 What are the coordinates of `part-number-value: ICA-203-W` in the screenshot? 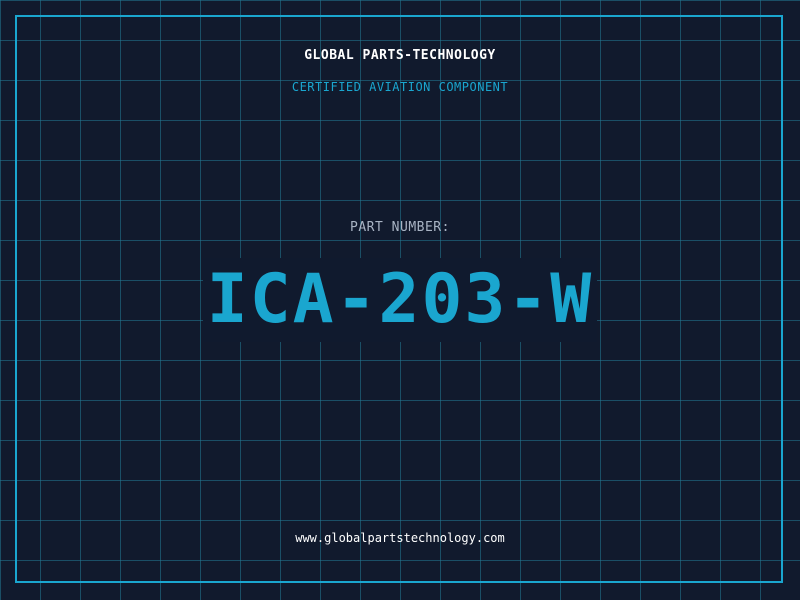 It's located at (400, 300).